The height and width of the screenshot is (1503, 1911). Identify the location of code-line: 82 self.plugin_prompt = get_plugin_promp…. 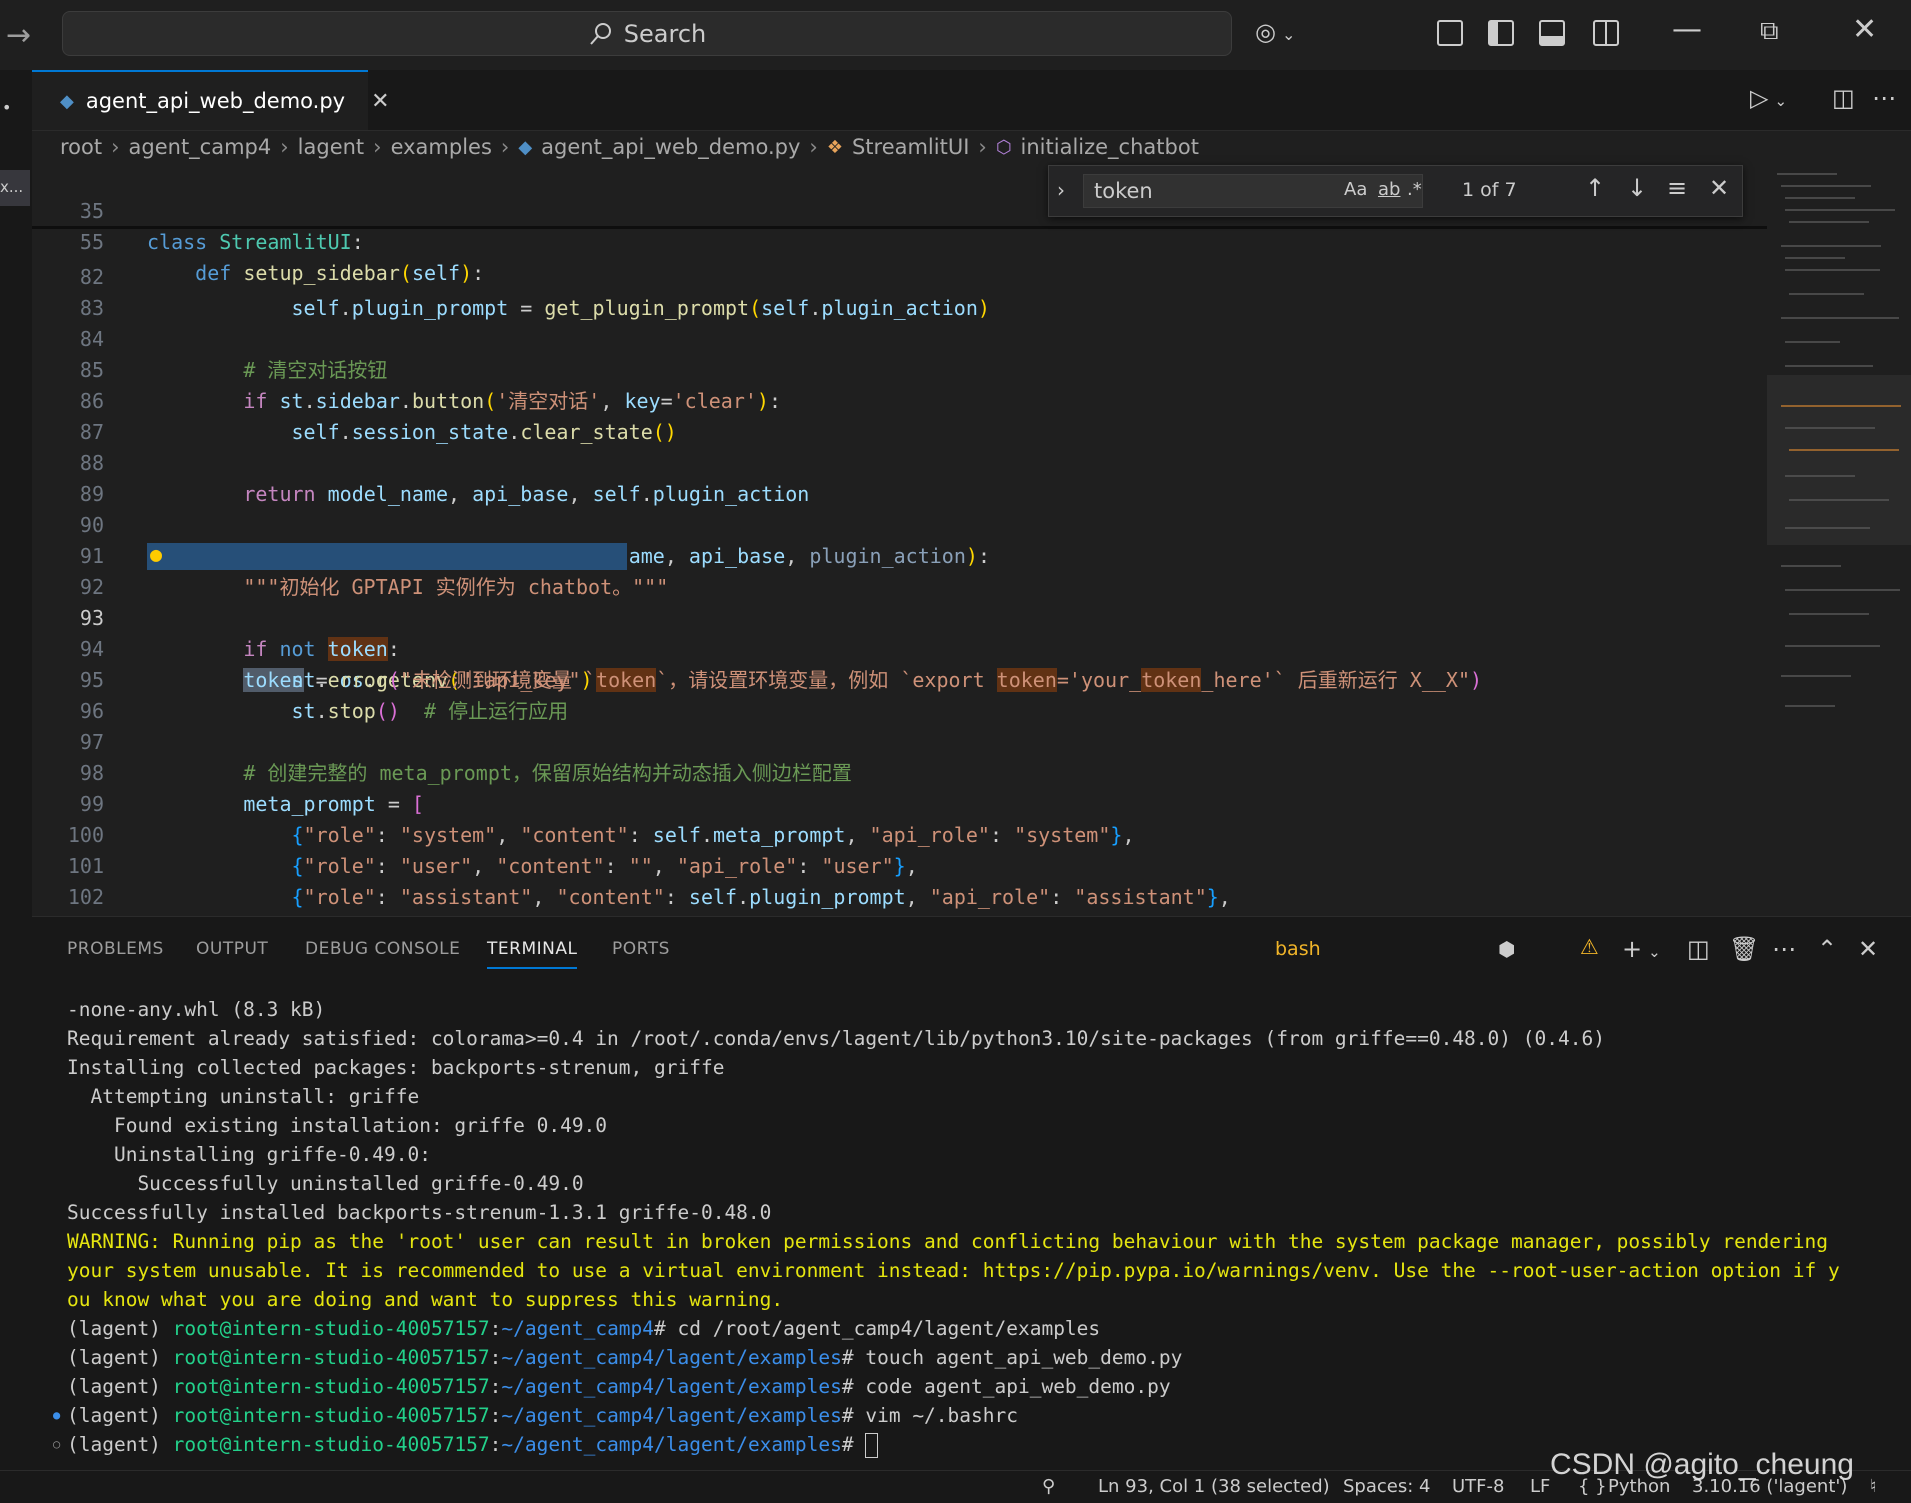
(899, 275).